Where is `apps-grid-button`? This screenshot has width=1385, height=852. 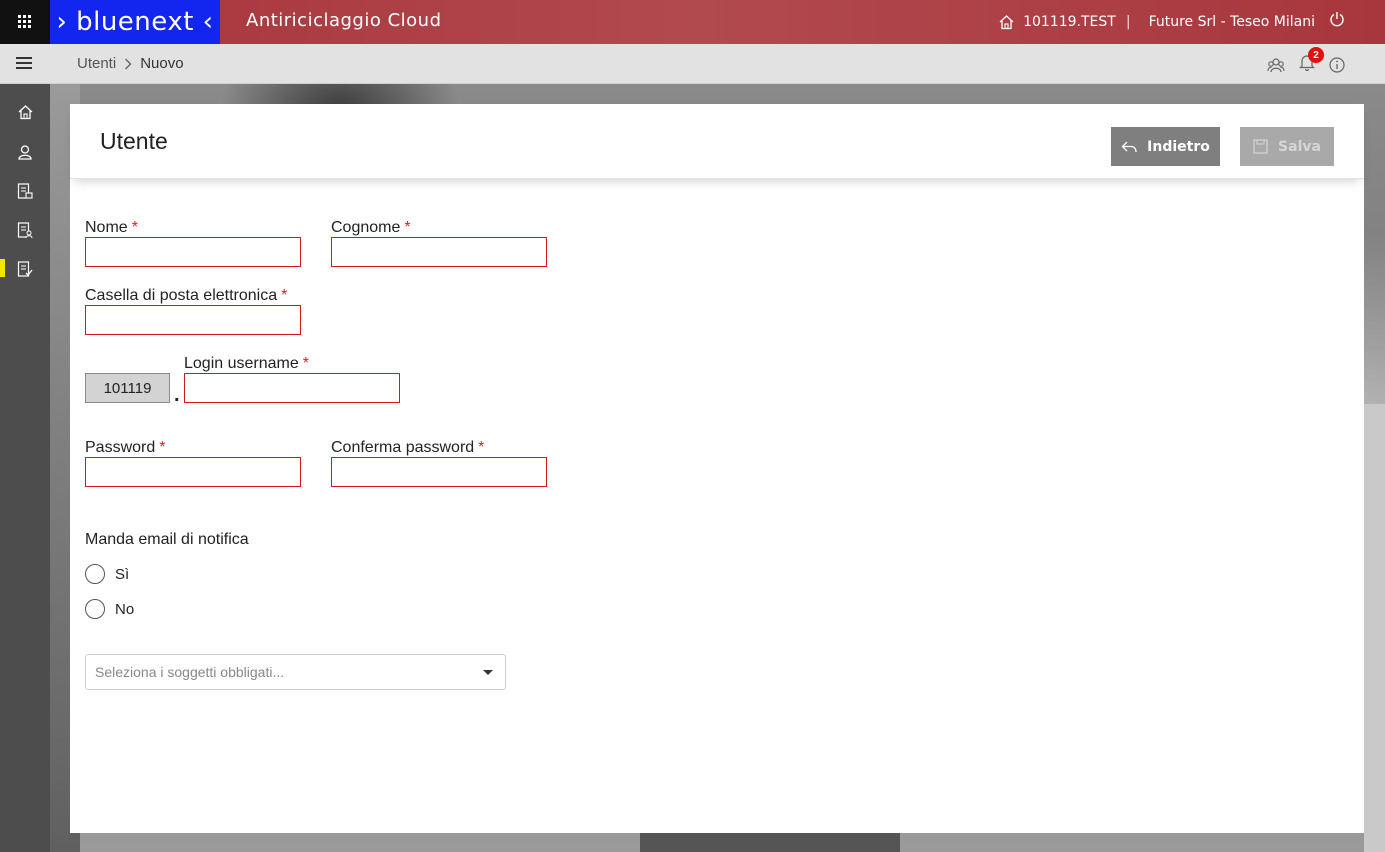 apps-grid-button is located at coordinates (25, 22).